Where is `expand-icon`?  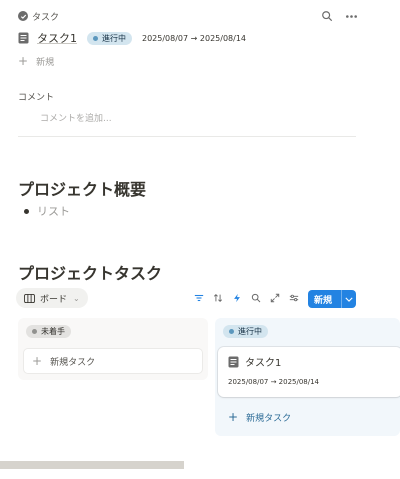
expand-icon is located at coordinates (275, 298).